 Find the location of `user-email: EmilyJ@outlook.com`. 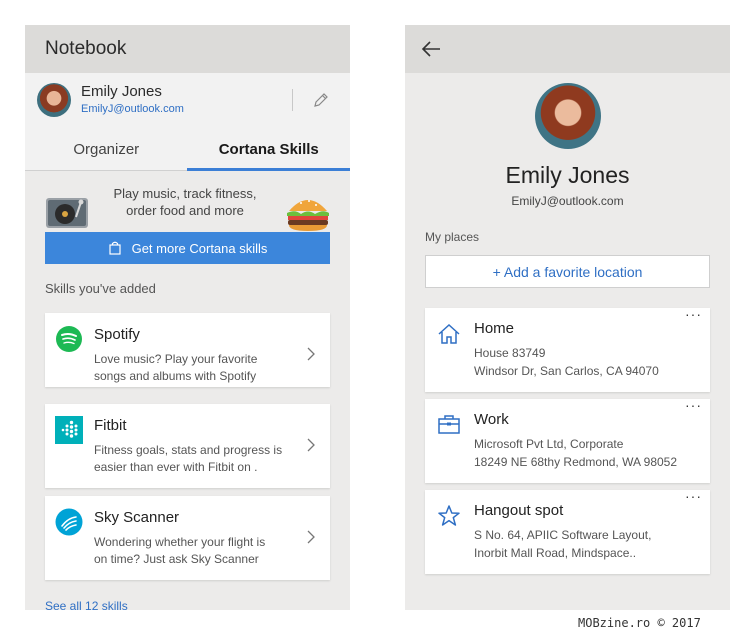

user-email: EmilyJ@outlook.com is located at coordinates (132, 109).